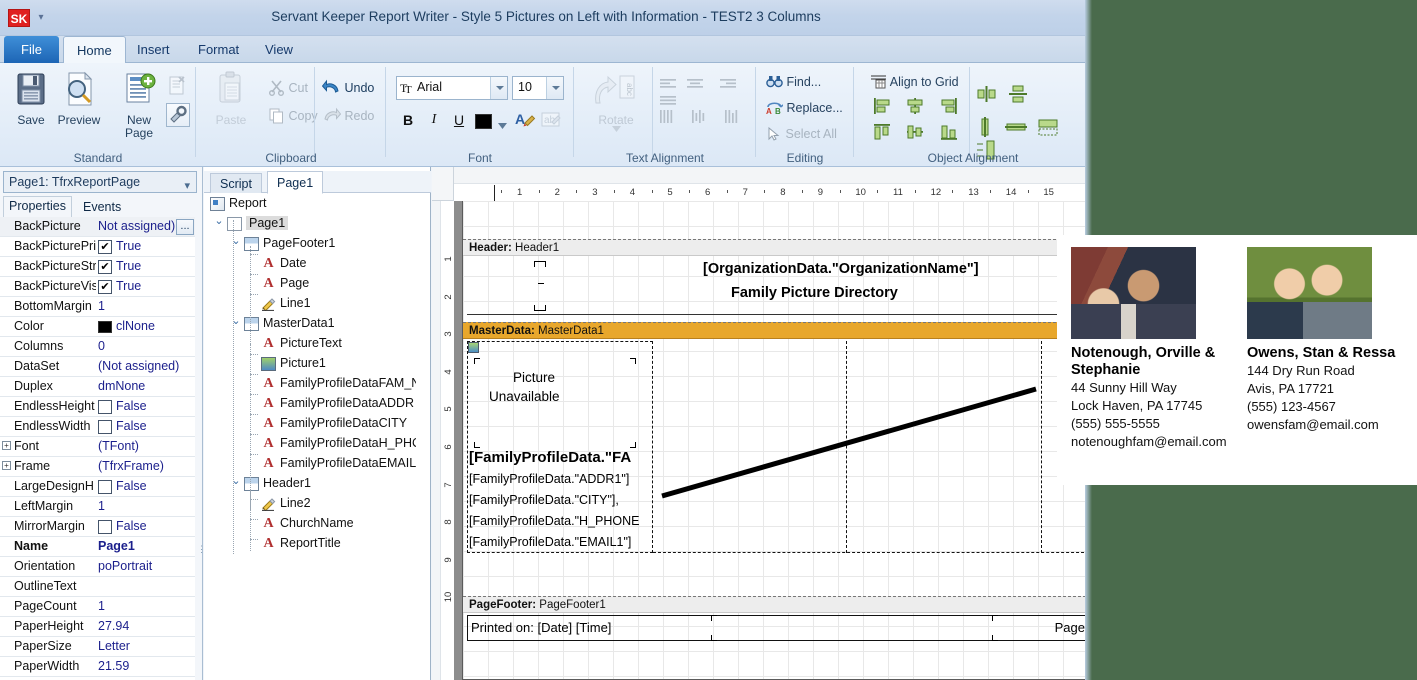  What do you see at coordinates (1019, 128) in the screenshot?
I see `same-height-button` at bounding box center [1019, 128].